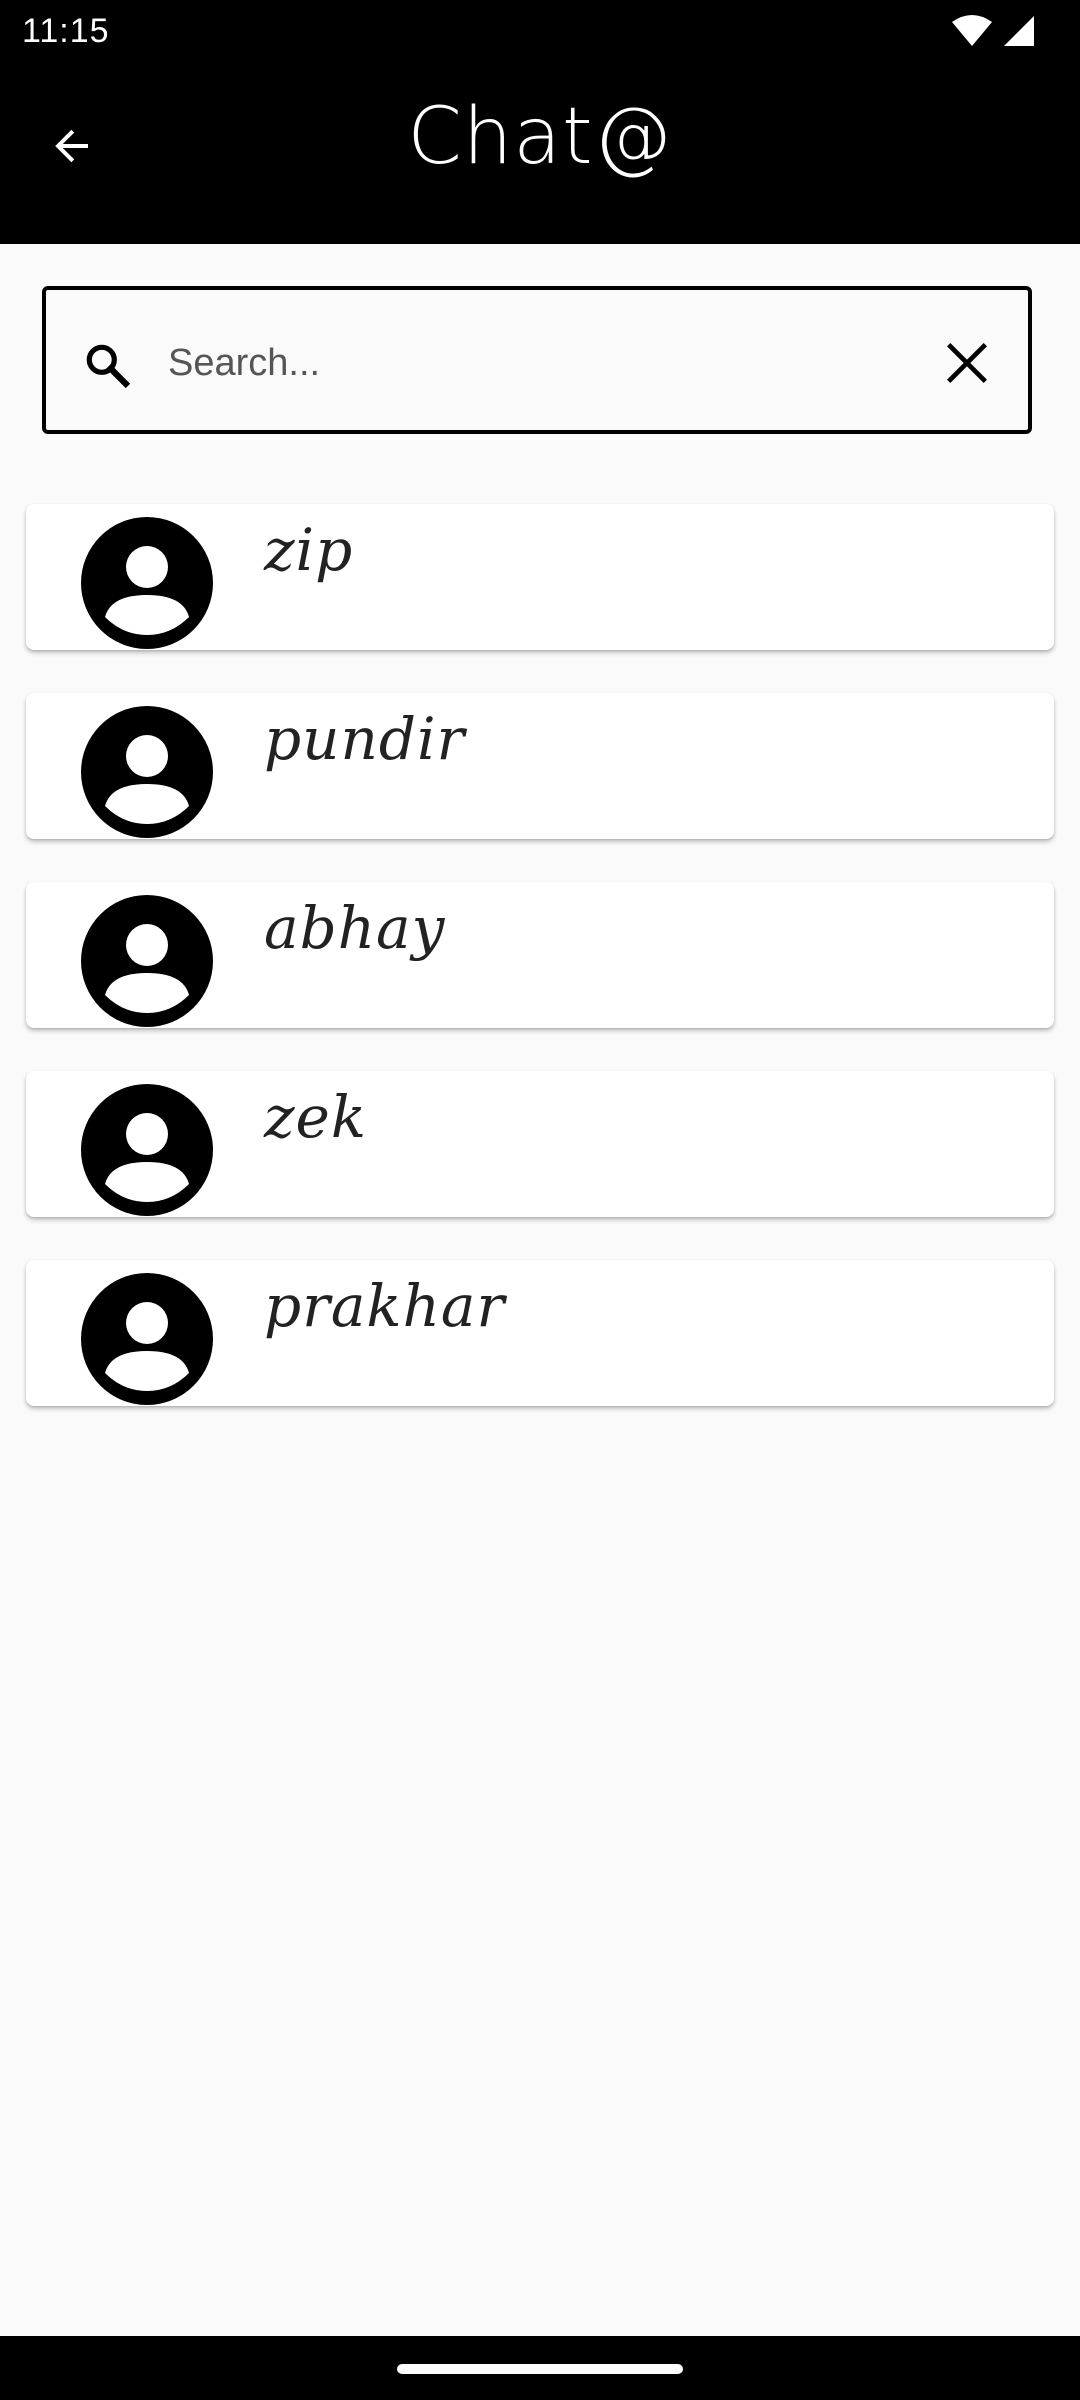 The image size is (1080, 2400). What do you see at coordinates (385, 1306) in the screenshot?
I see `contact-name: prakhar` at bounding box center [385, 1306].